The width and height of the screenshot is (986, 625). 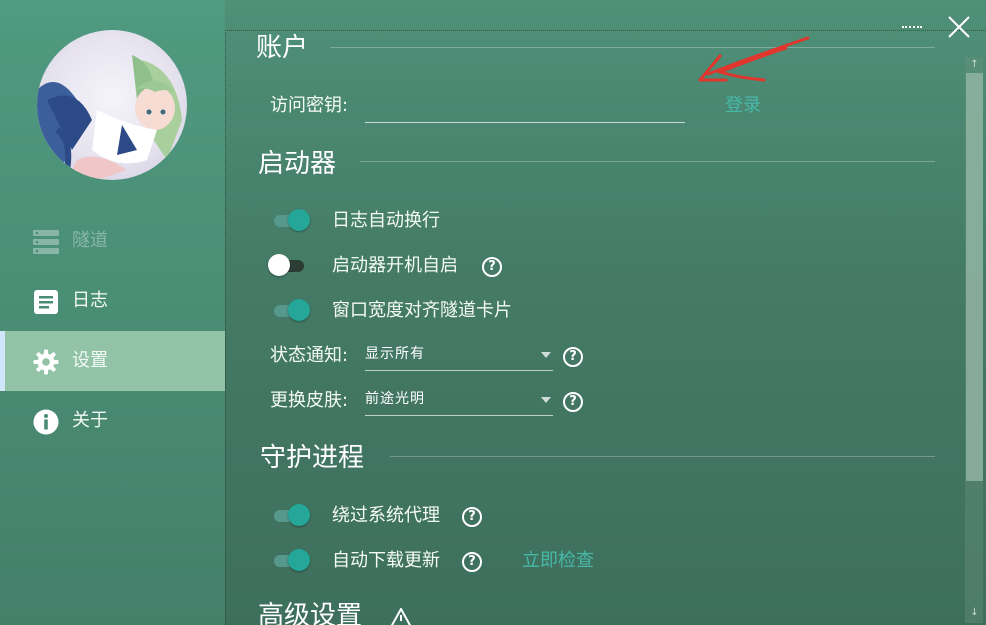 What do you see at coordinates (46, 422) in the screenshot?
I see `info-icon` at bounding box center [46, 422].